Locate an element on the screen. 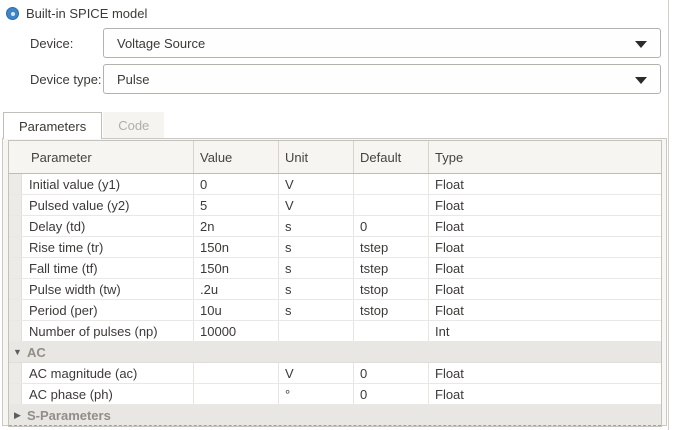 The height and width of the screenshot is (430, 673). group-label: S-Parameters is located at coordinates (69, 415).